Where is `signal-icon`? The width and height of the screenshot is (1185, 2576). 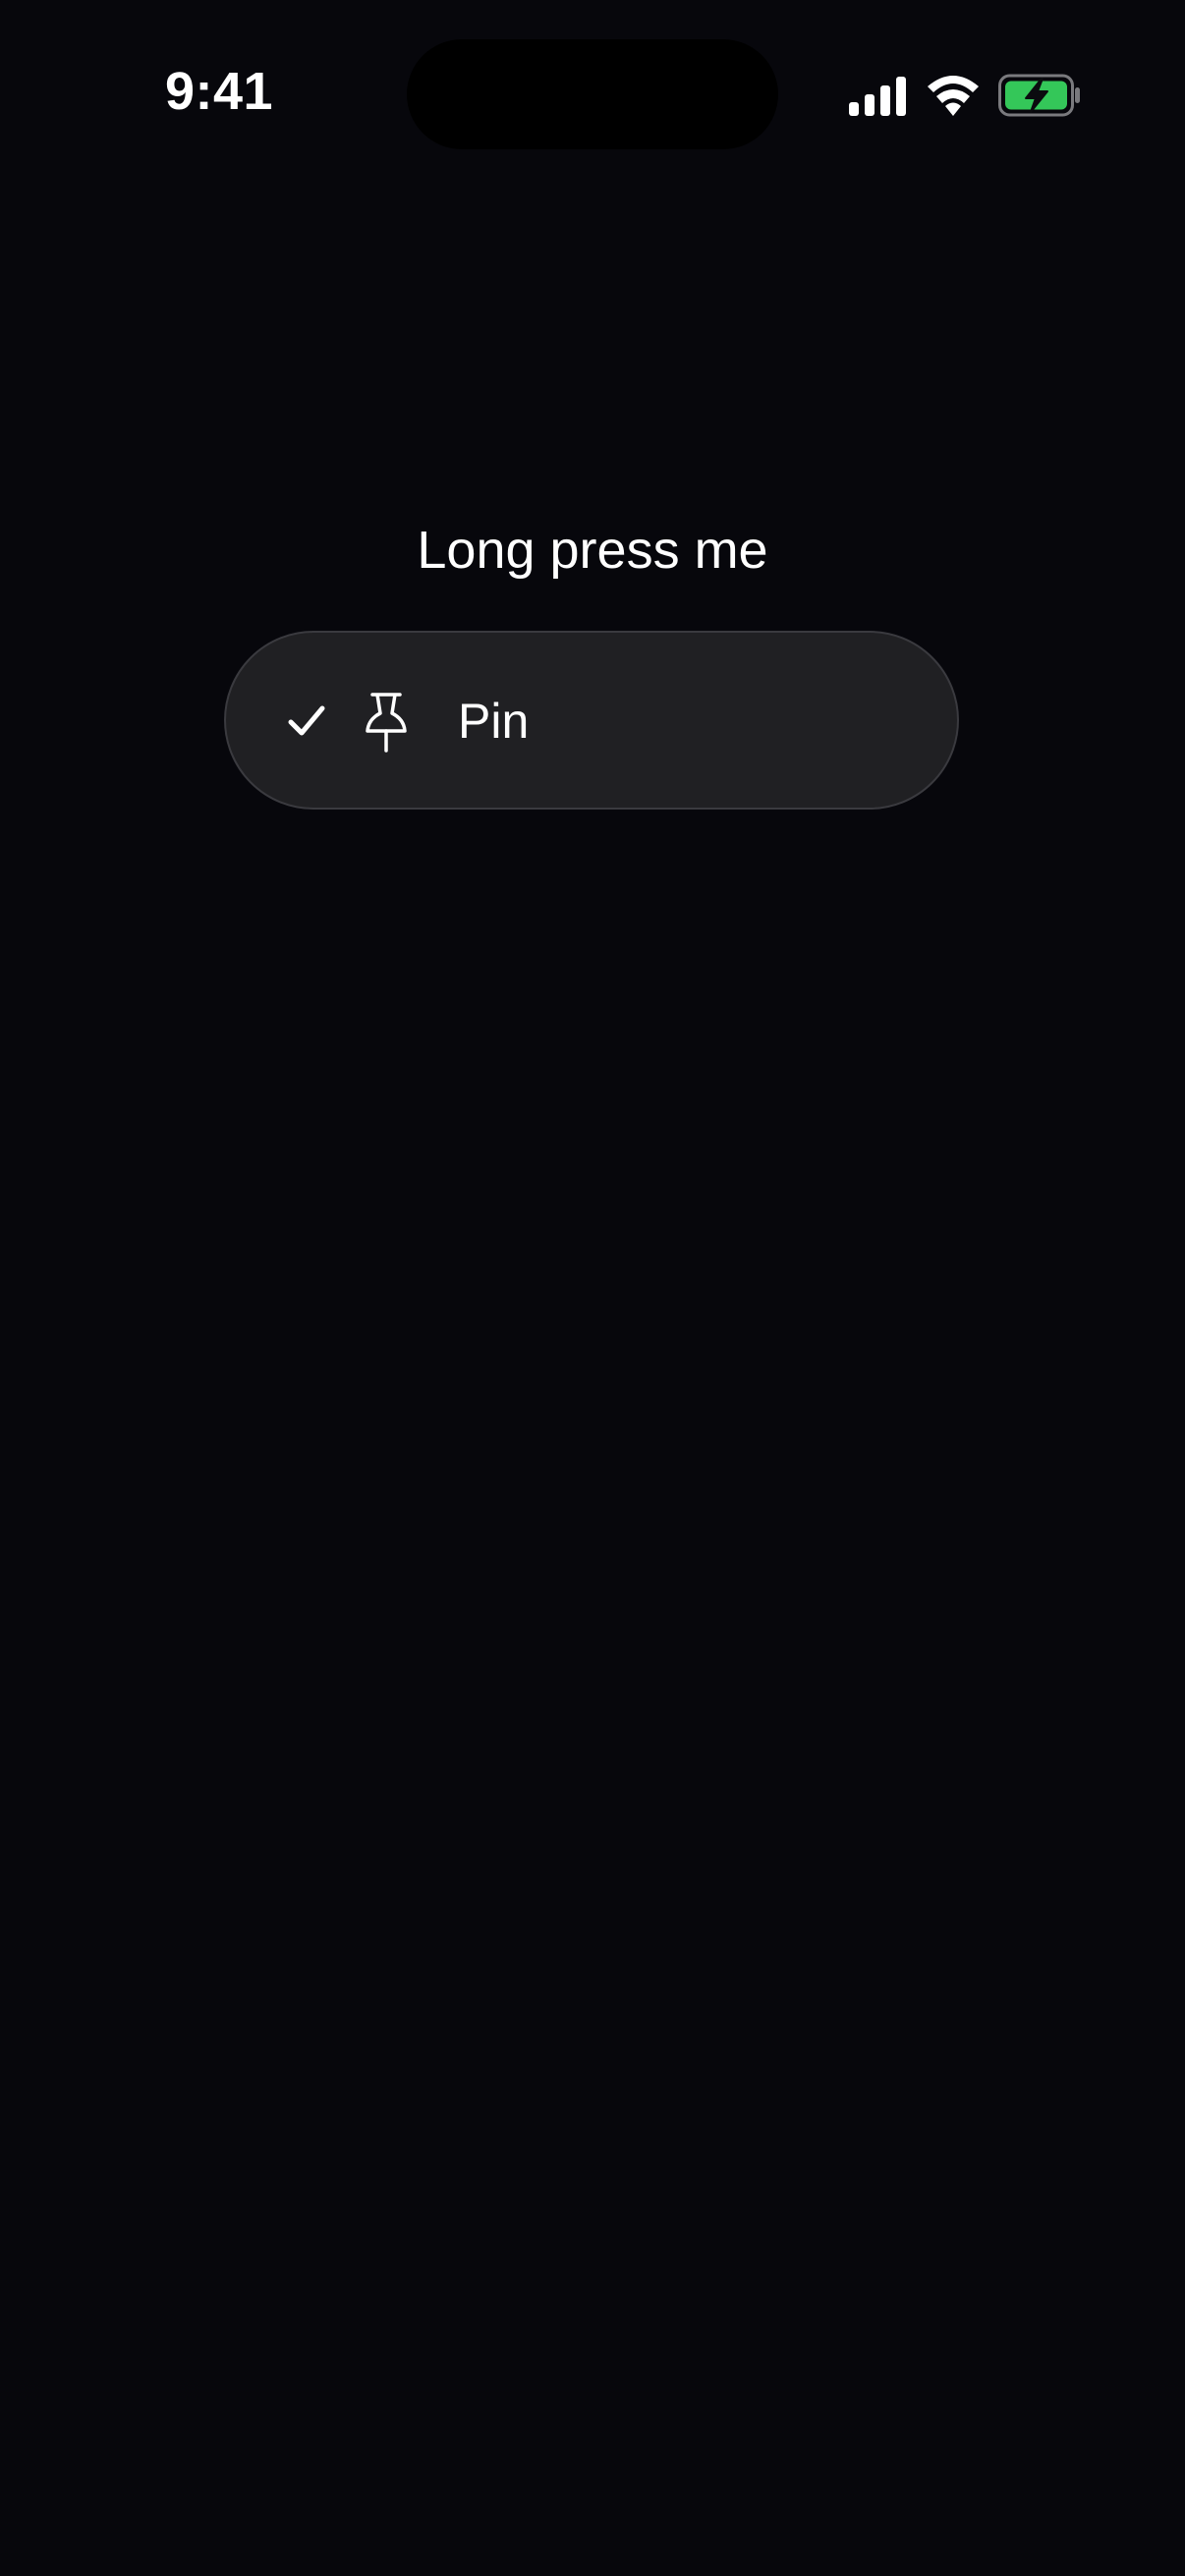 signal-icon is located at coordinates (878, 96).